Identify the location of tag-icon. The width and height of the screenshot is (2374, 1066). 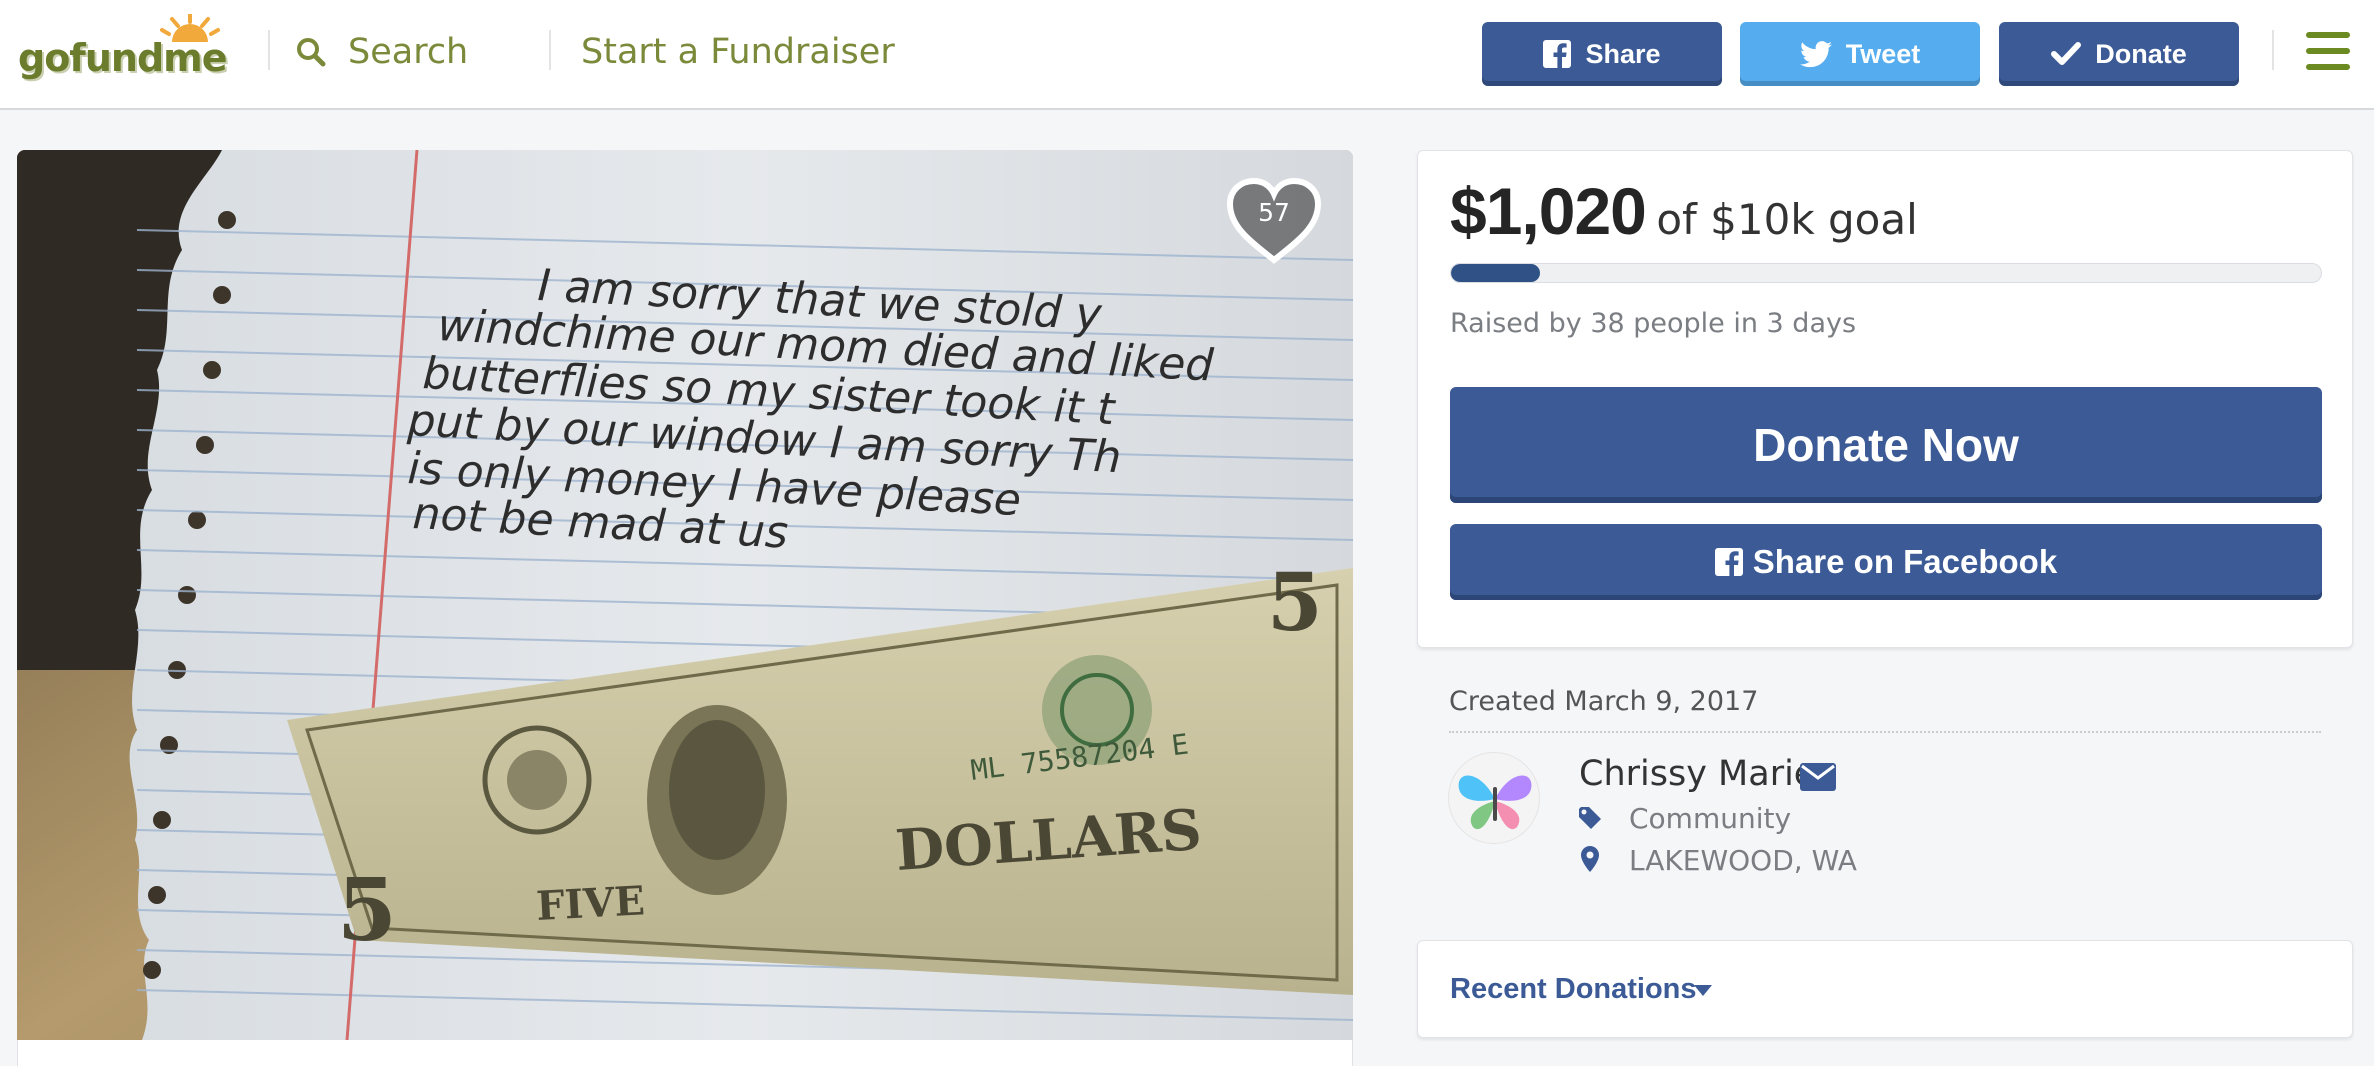
(1590, 818).